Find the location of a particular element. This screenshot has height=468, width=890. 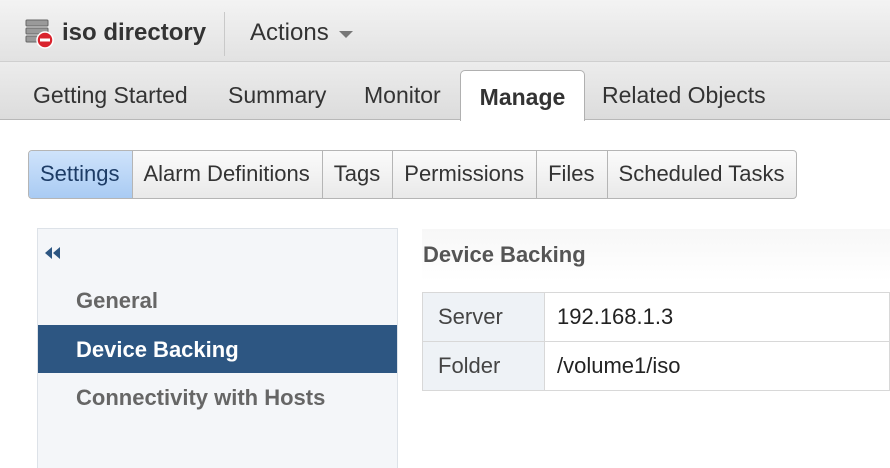

title-separator is located at coordinates (224, 34).